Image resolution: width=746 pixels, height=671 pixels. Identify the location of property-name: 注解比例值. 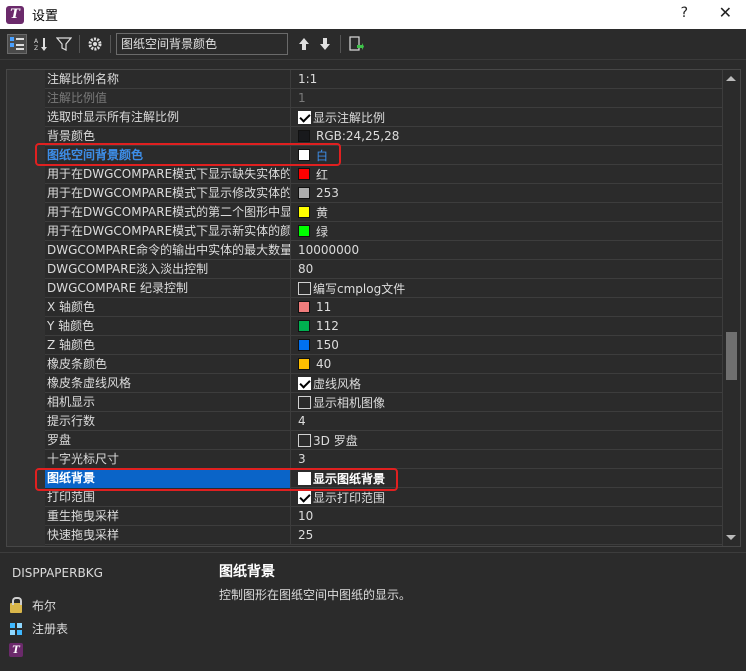
(168, 98).